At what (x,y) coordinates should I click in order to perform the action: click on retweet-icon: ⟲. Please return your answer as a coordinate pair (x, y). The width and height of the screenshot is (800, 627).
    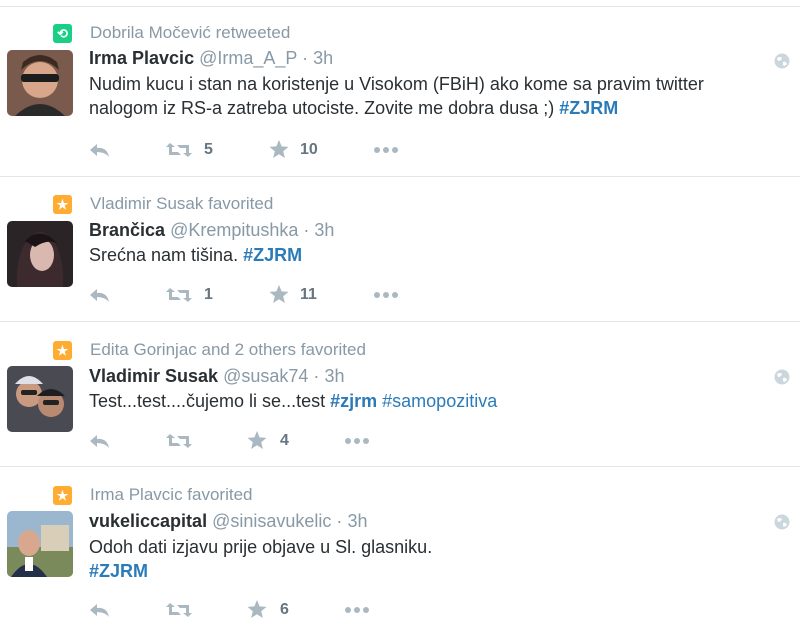
    Looking at the image, I should click on (62, 33).